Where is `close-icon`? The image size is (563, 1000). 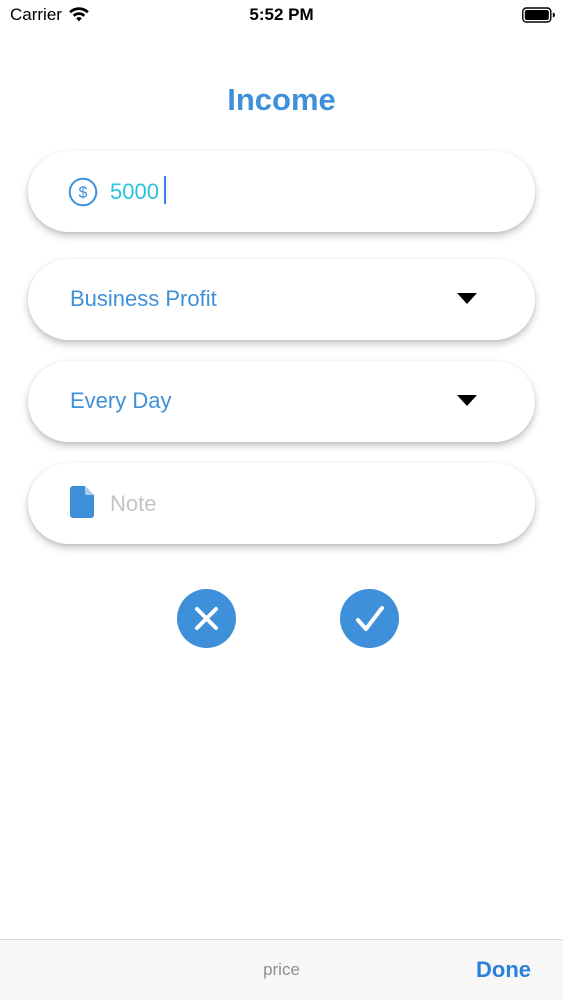 close-icon is located at coordinates (206, 618).